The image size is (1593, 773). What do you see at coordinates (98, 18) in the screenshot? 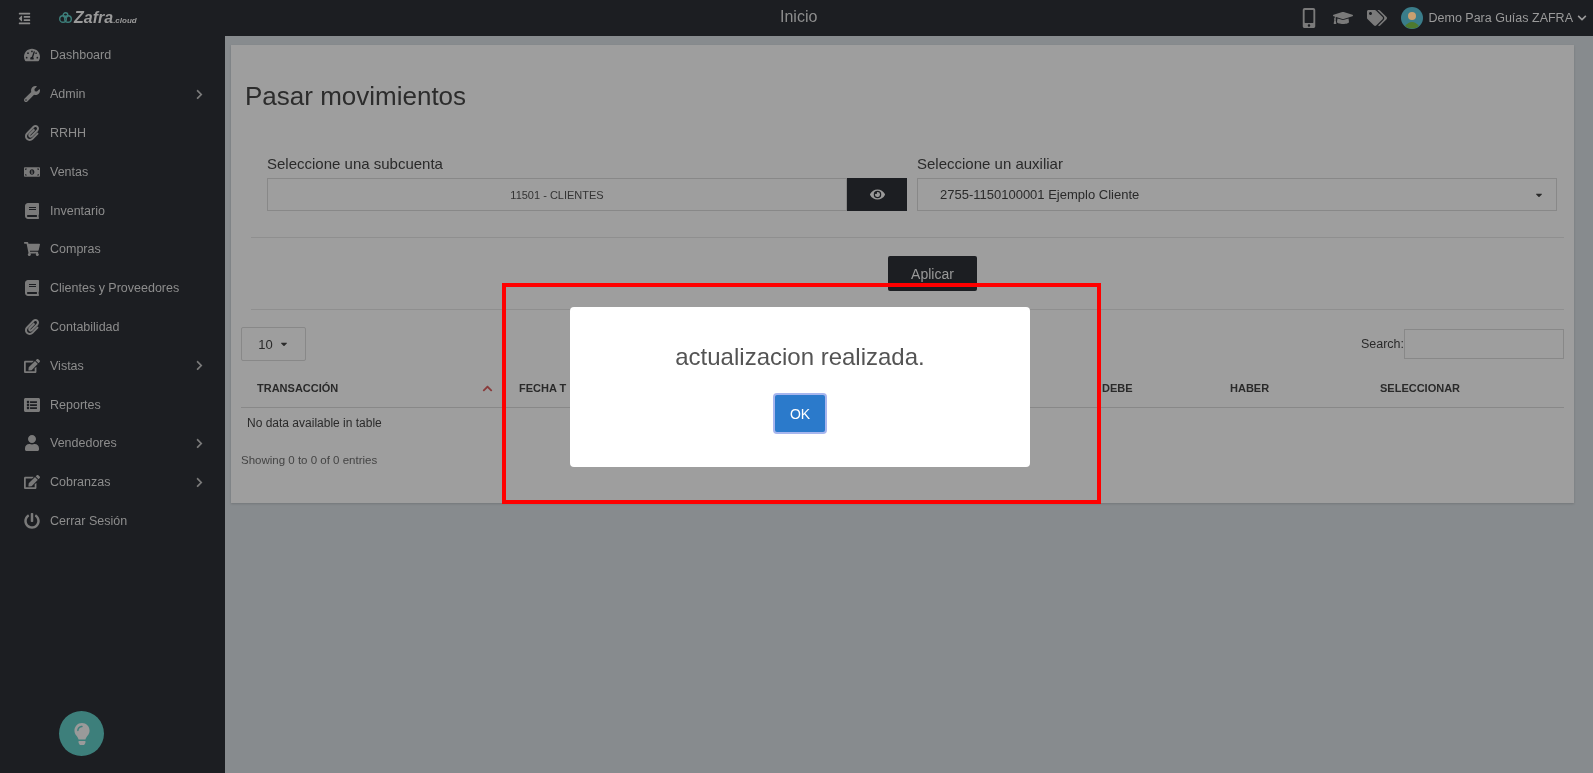
I see `logo: Zafra.cloud` at bounding box center [98, 18].